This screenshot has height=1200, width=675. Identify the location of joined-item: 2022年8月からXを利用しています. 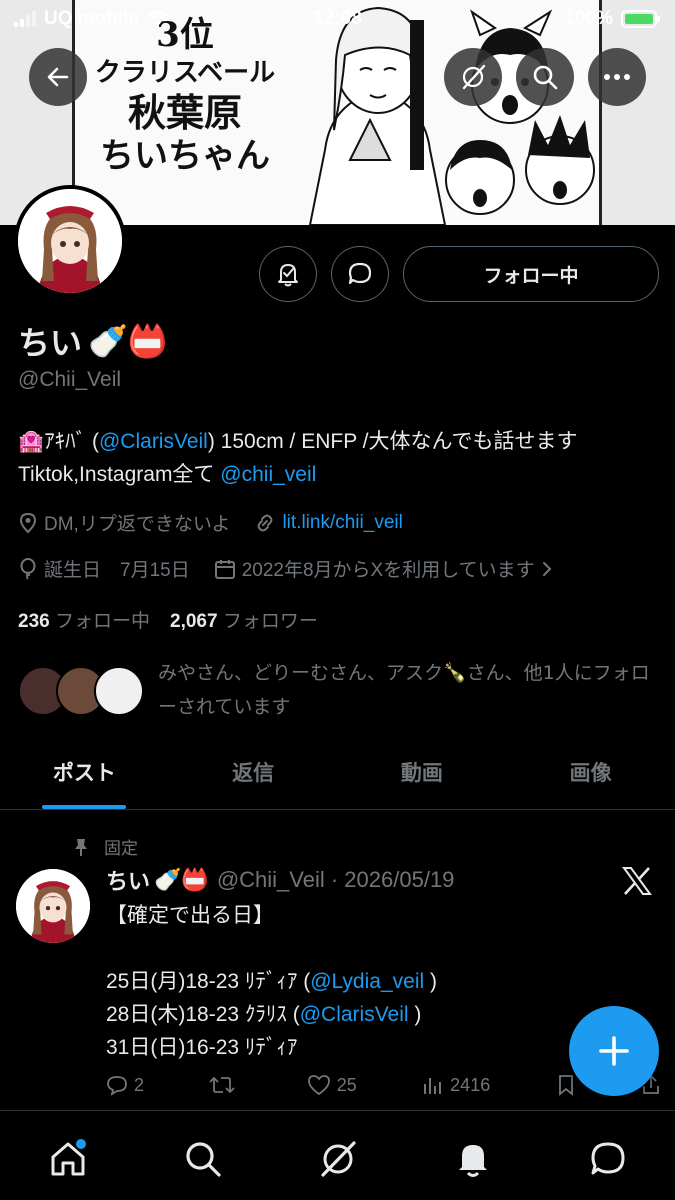
(383, 568).